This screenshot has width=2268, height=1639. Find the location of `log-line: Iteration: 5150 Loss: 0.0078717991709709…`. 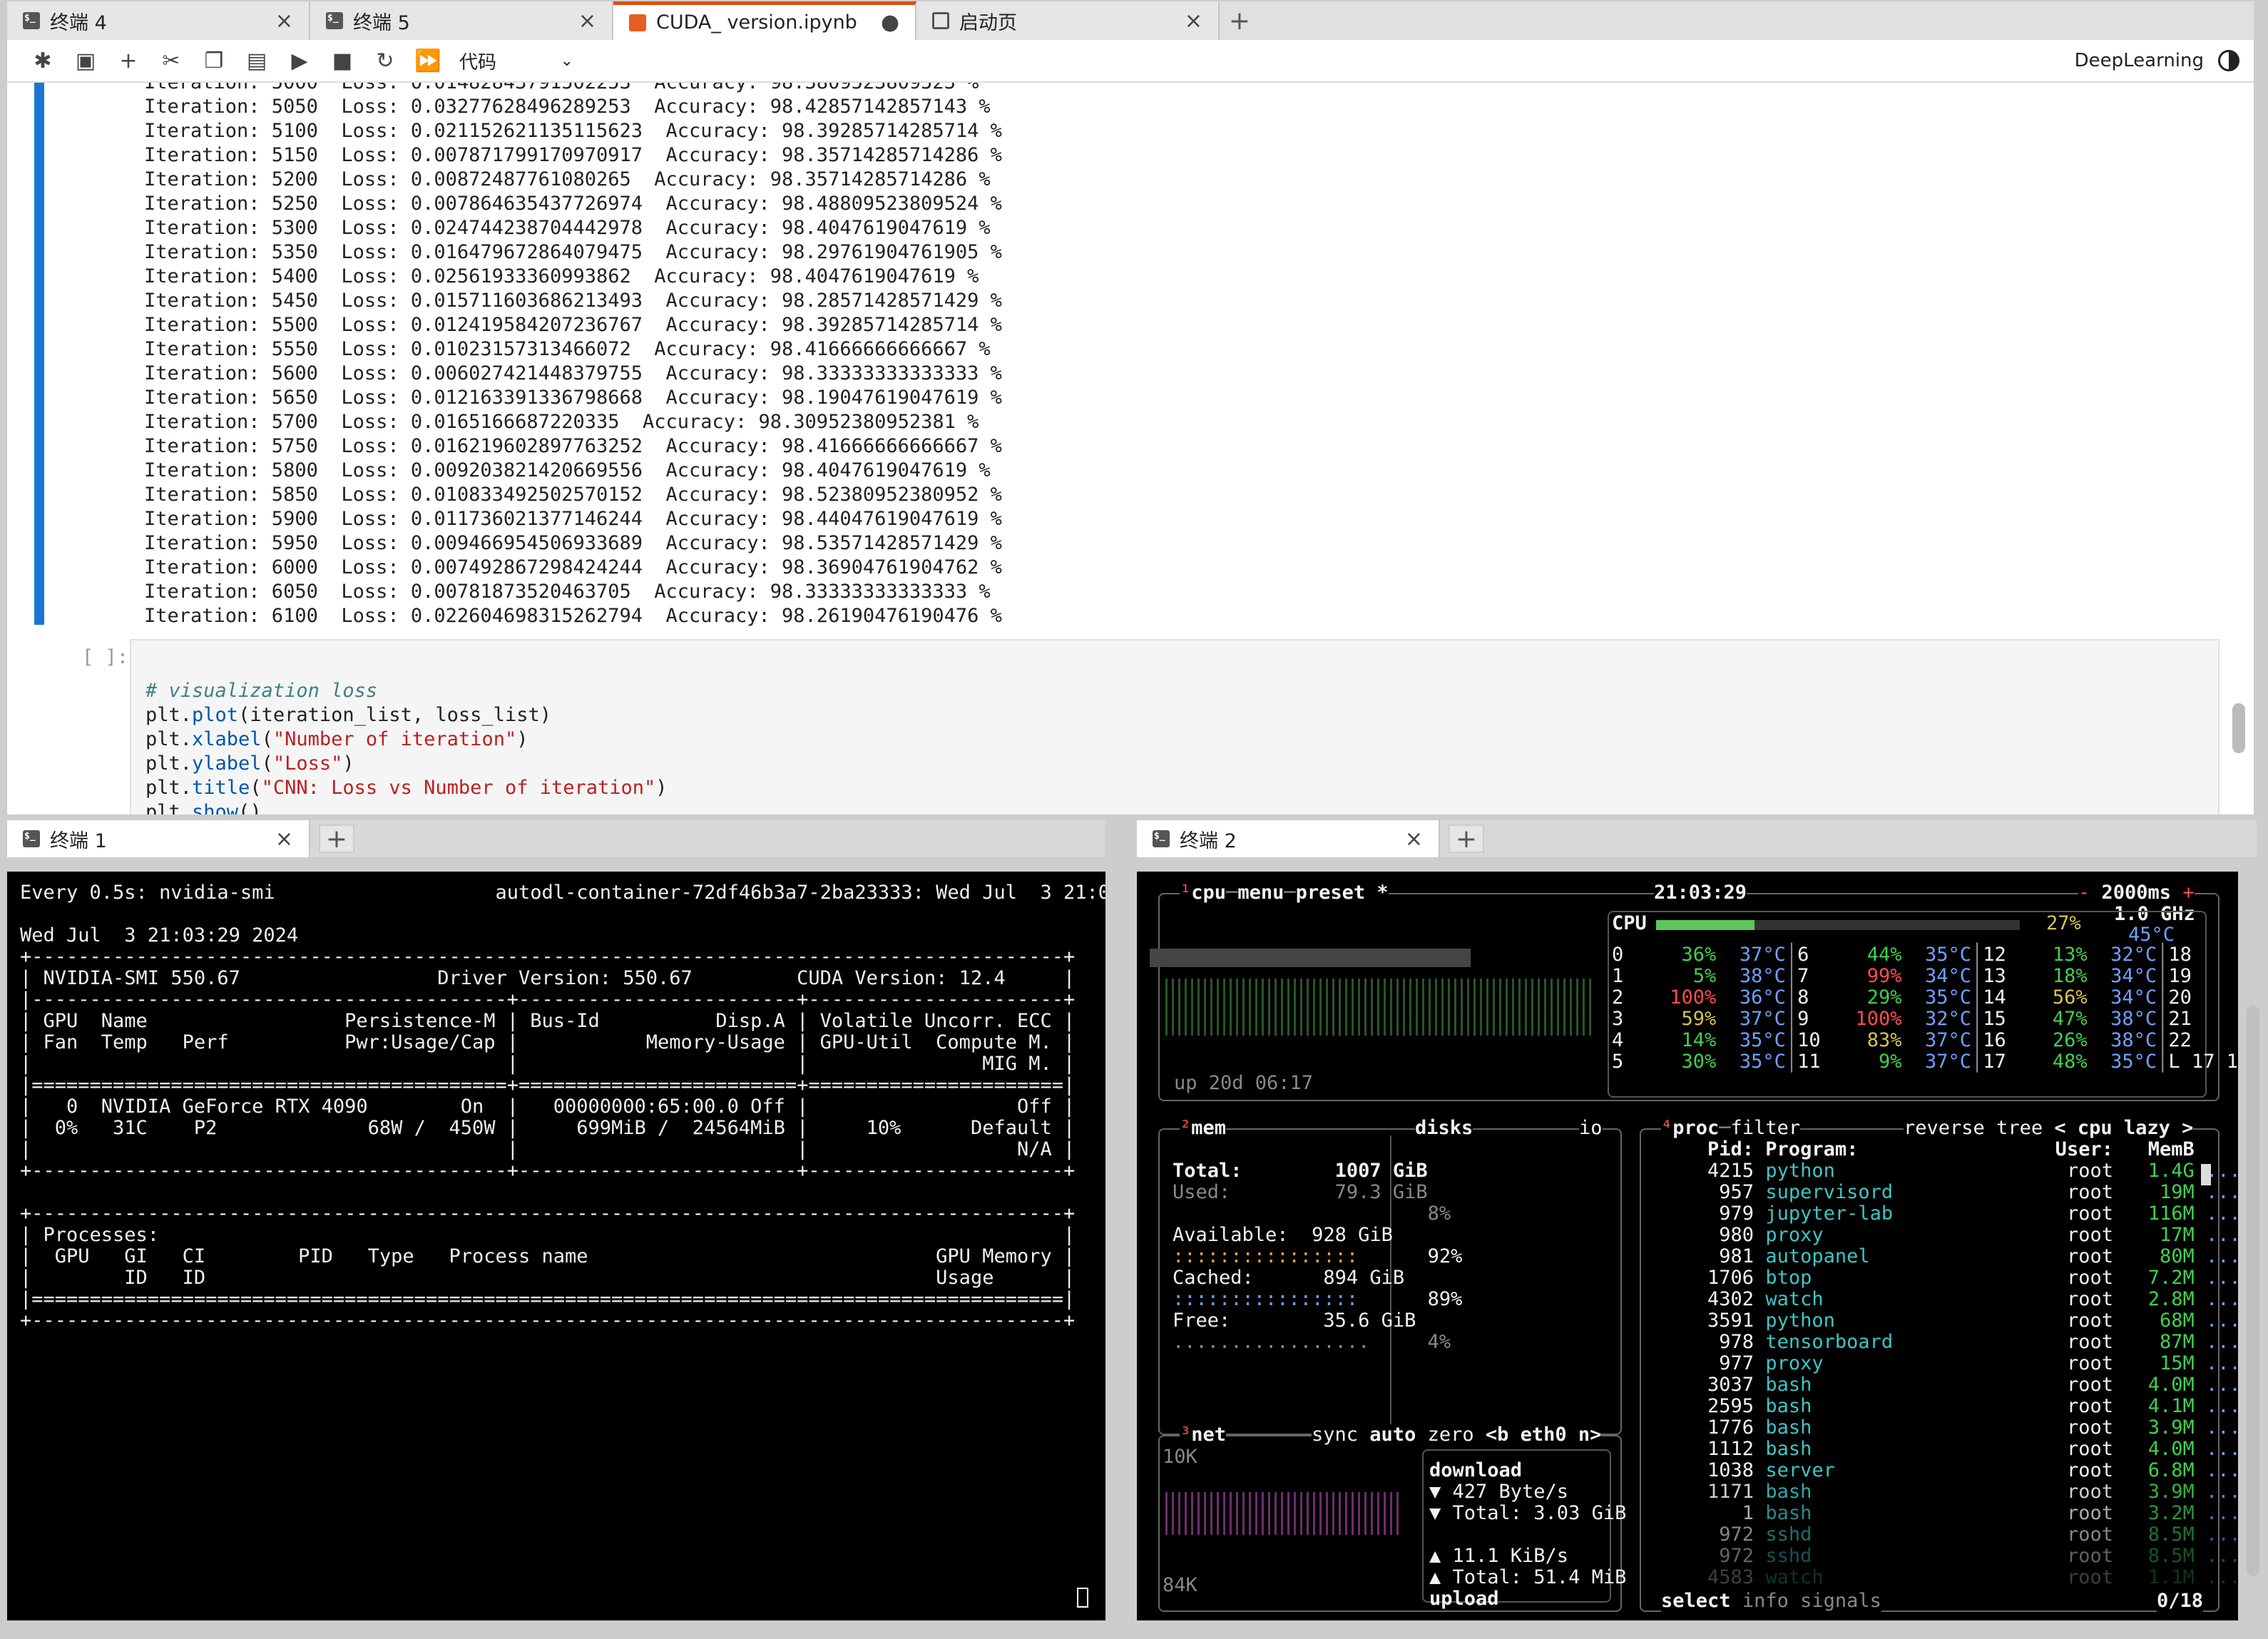

log-line: Iteration: 5150 Loss: 0.0078717991709709… is located at coordinates (573, 155).